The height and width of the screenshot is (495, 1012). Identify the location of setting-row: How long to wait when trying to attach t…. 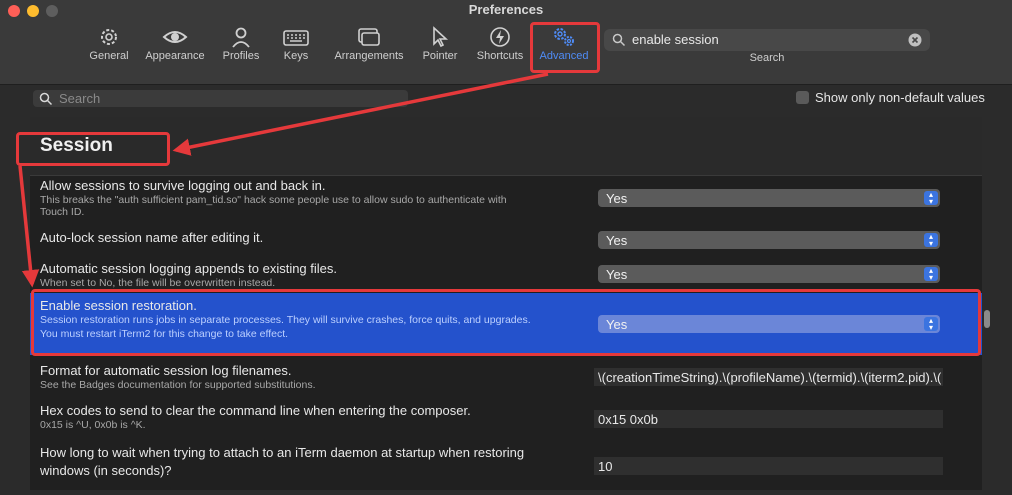
(507, 462).